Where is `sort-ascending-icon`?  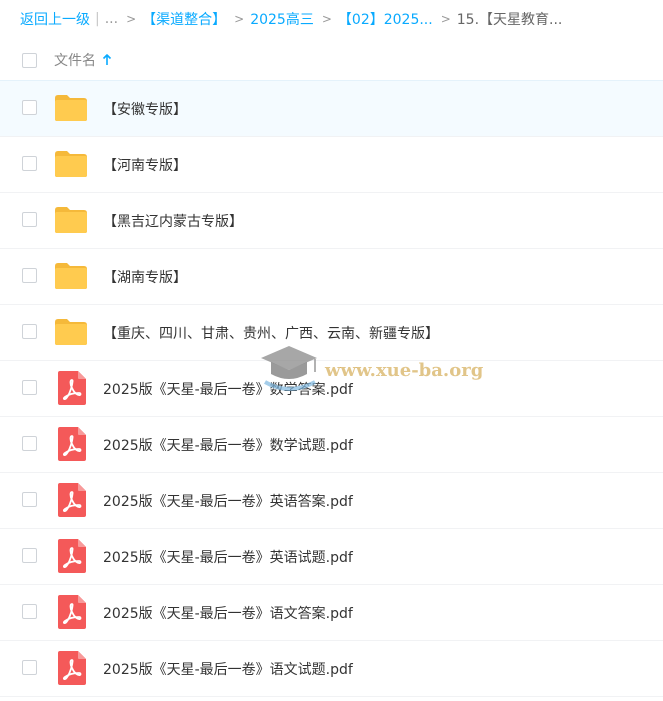 sort-ascending-icon is located at coordinates (107, 60).